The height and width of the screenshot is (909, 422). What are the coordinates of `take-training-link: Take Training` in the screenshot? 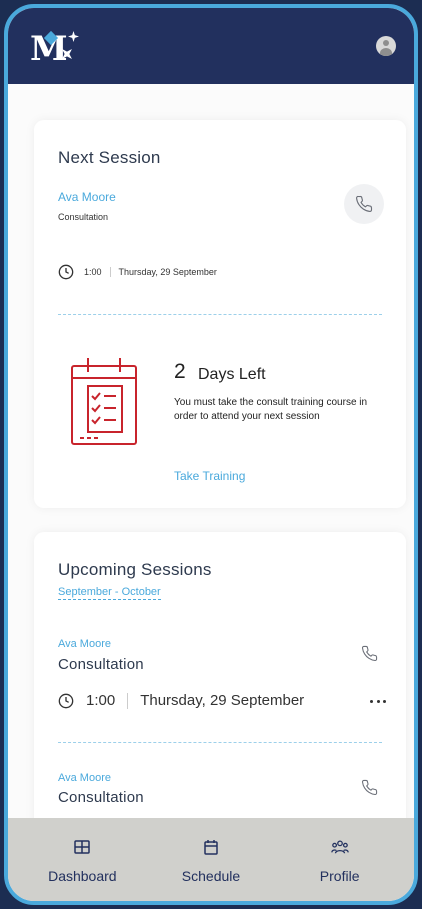 It's located at (209, 476).